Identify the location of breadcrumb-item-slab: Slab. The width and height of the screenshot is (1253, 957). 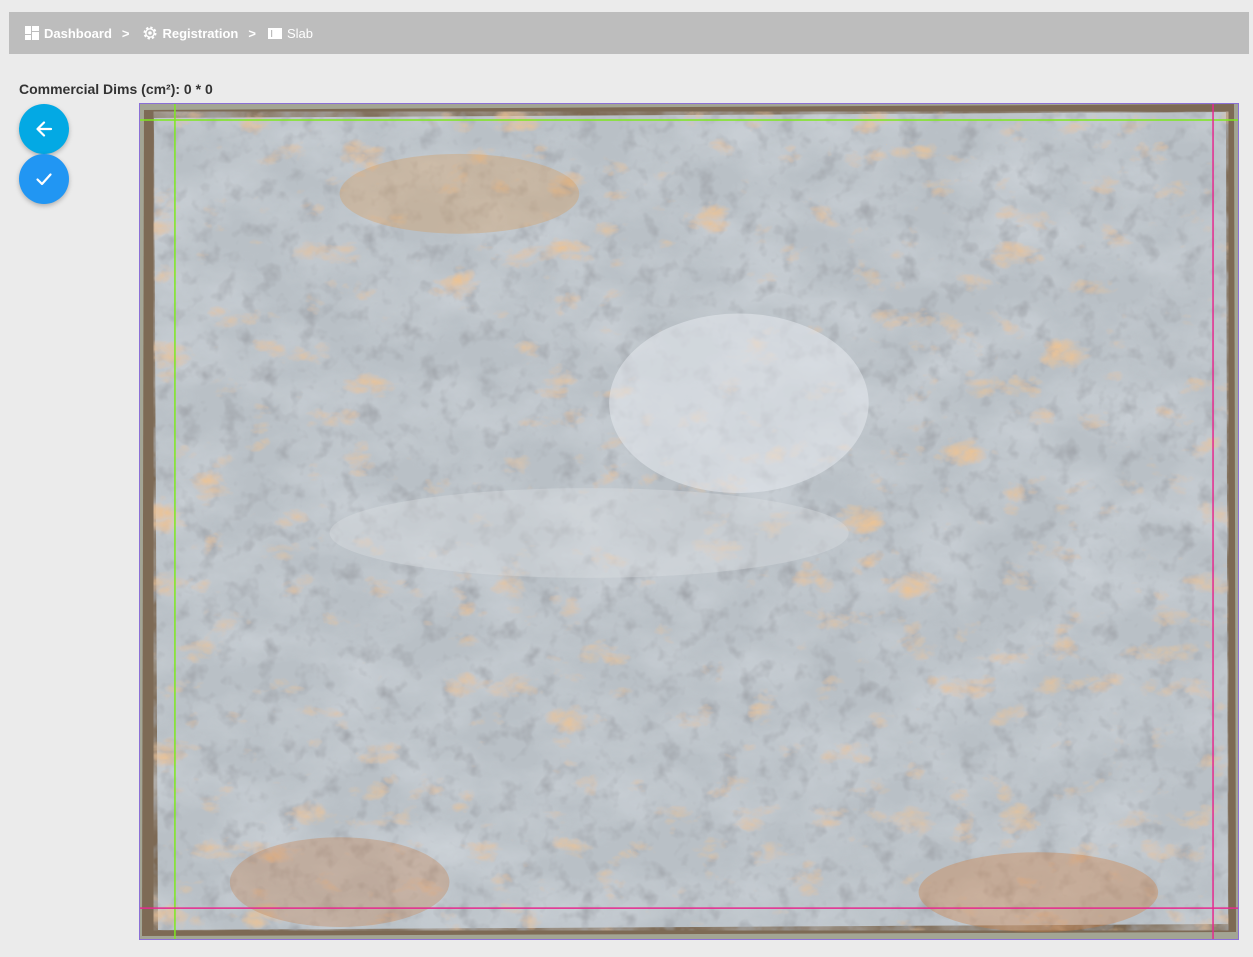
(290, 33).